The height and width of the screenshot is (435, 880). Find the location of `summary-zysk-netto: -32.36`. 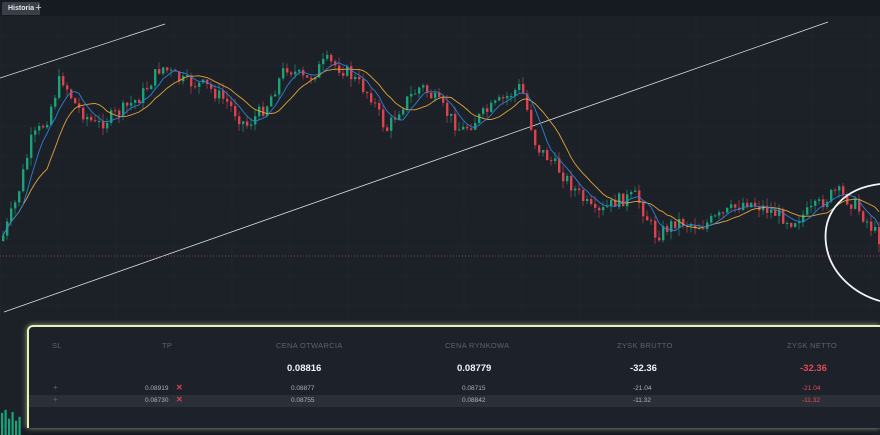

summary-zysk-netto: -32.36 is located at coordinates (813, 368).